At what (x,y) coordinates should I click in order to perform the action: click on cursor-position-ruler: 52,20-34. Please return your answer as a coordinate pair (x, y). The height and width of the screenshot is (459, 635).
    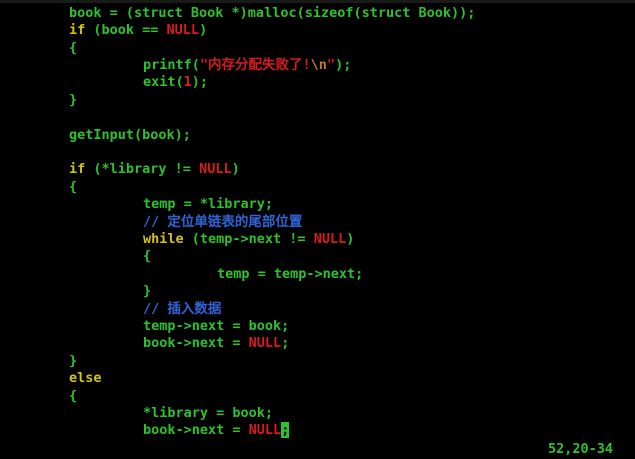
    Looking at the image, I should click on (580, 449).